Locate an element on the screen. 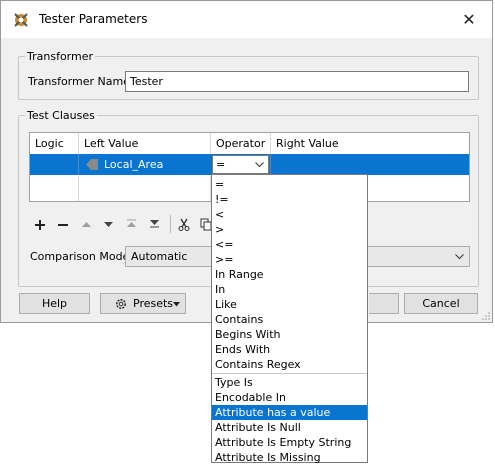  transformer-name-label: Transformer Name: is located at coordinates (81, 81).